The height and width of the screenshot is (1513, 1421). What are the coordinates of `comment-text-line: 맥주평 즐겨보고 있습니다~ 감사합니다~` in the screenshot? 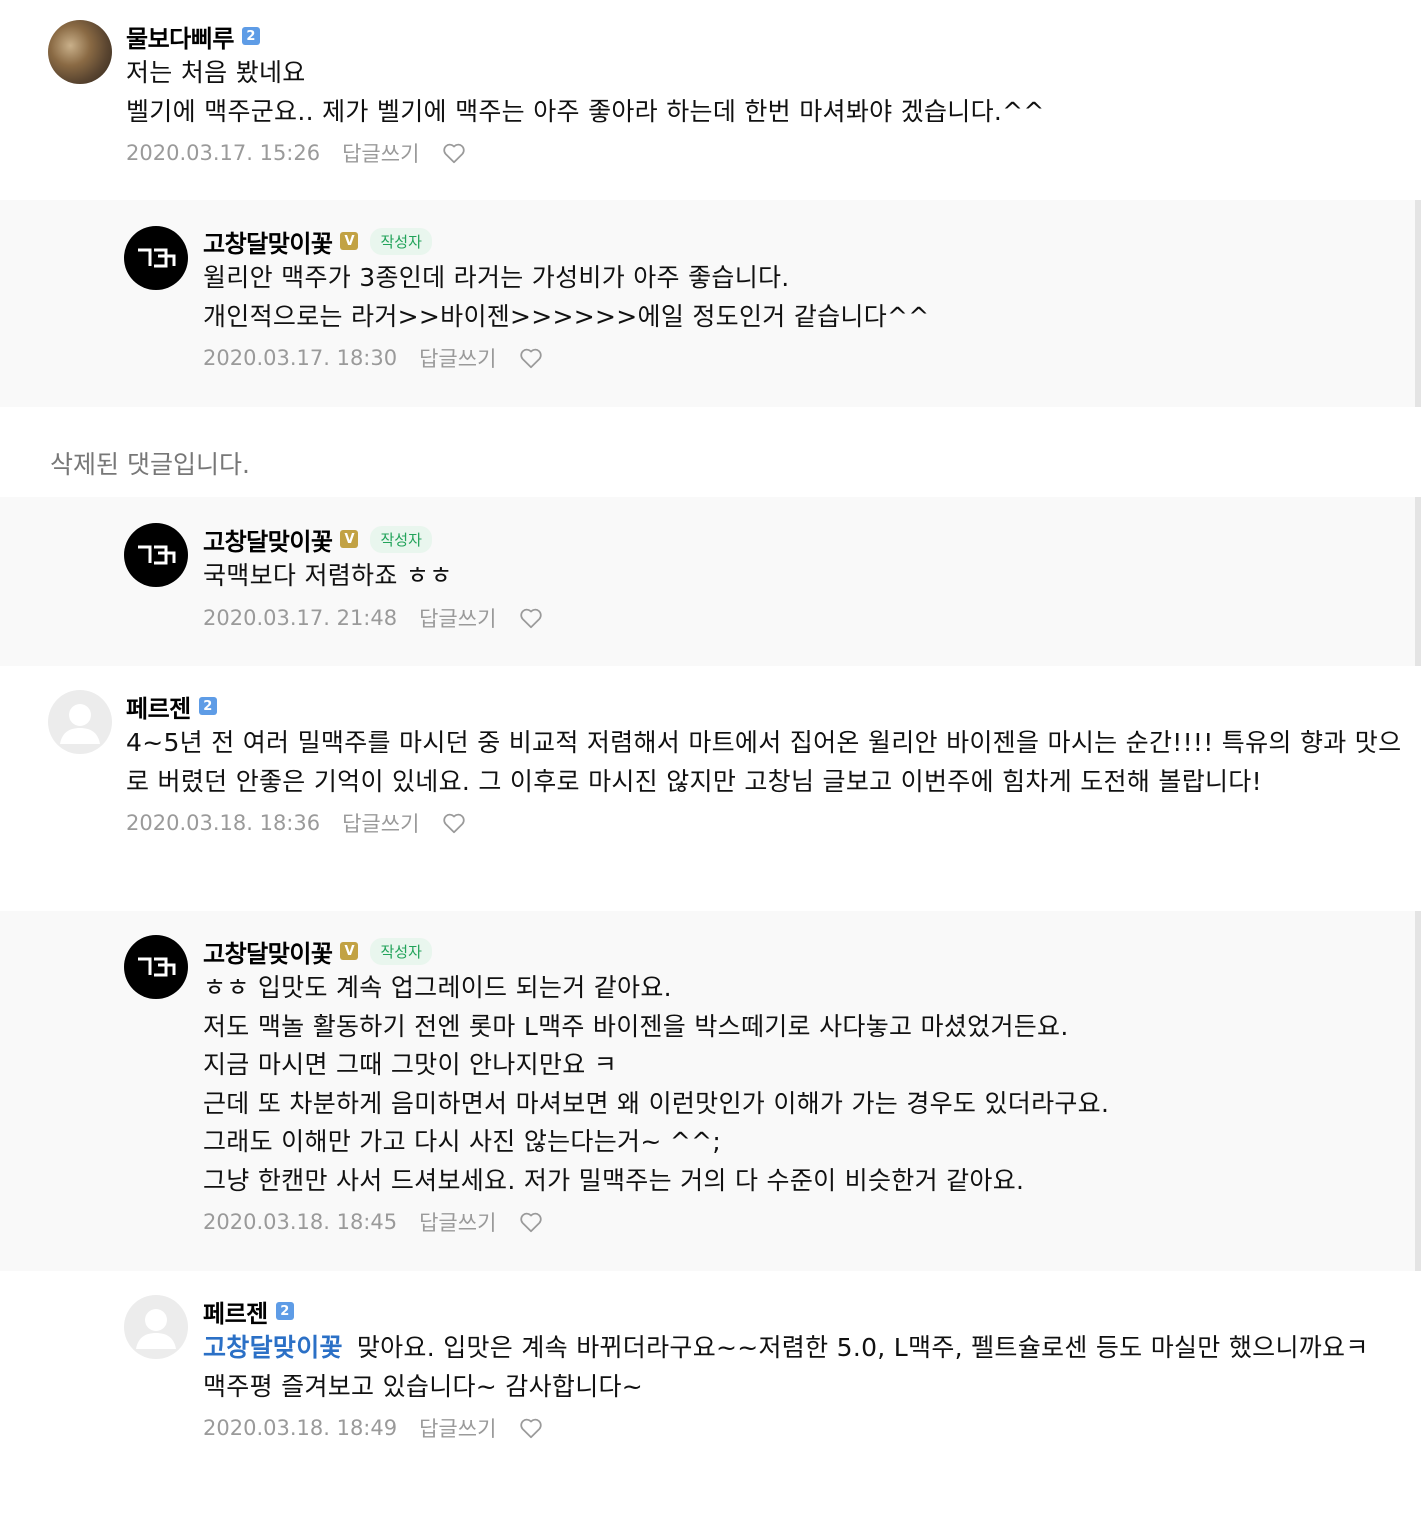 It's located at (423, 1386).